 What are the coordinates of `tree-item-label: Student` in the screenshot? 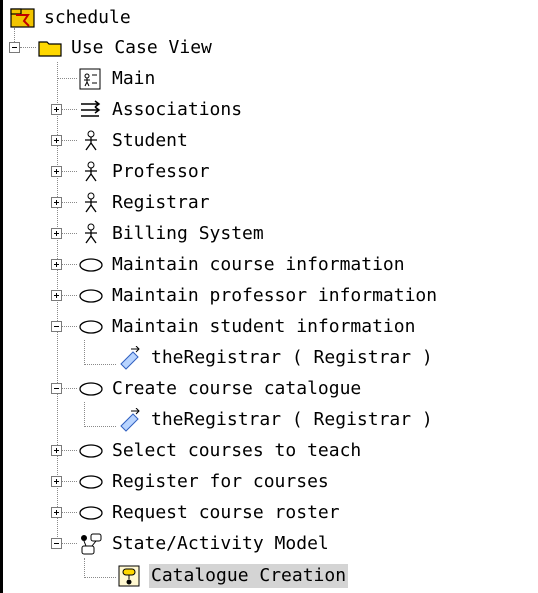 It's located at (150, 140).